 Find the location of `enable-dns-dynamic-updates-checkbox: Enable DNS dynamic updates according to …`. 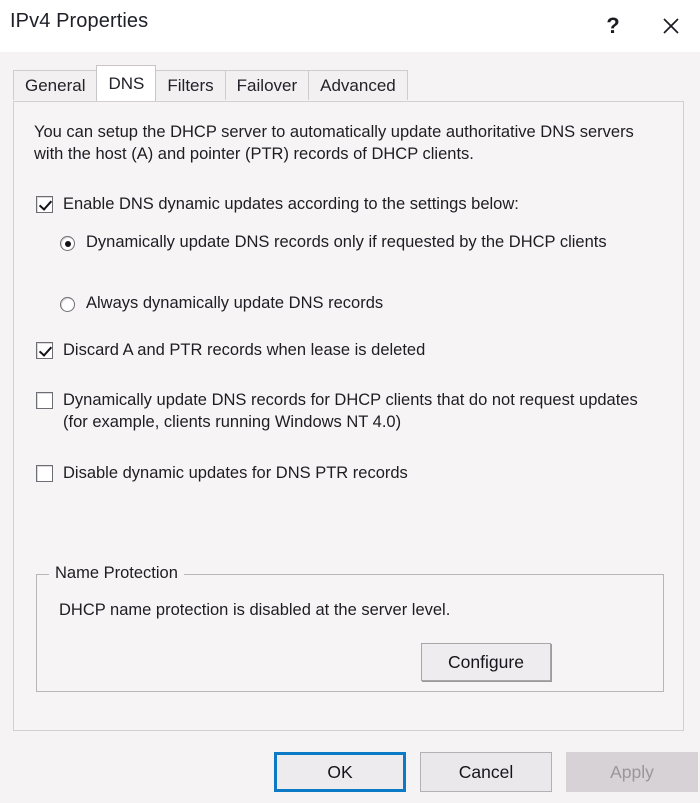

enable-dns-dynamic-updates-checkbox: Enable DNS dynamic updates according to … is located at coordinates (346, 205).